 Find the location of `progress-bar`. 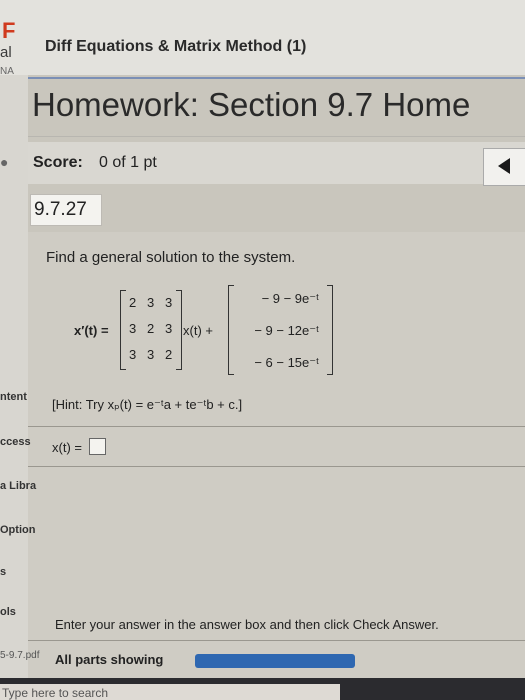

progress-bar is located at coordinates (275, 661).